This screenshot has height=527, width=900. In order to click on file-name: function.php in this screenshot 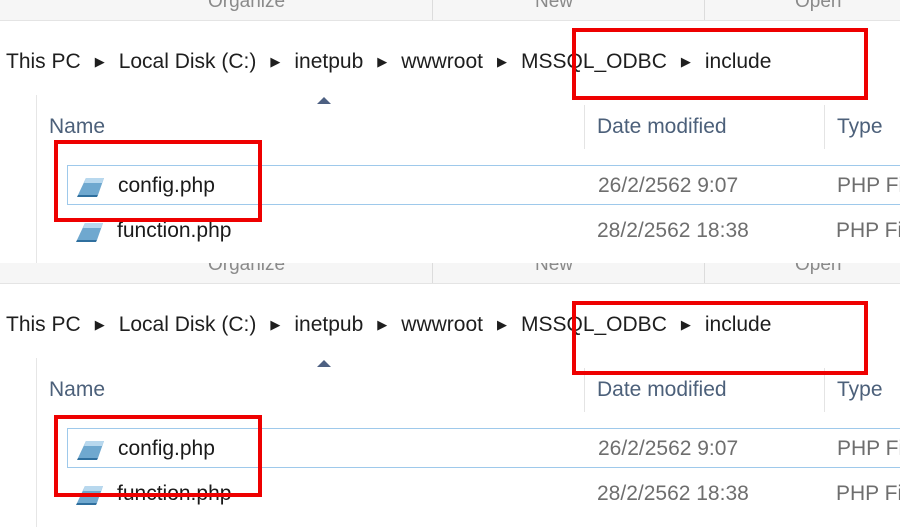, I will do `click(174, 230)`.